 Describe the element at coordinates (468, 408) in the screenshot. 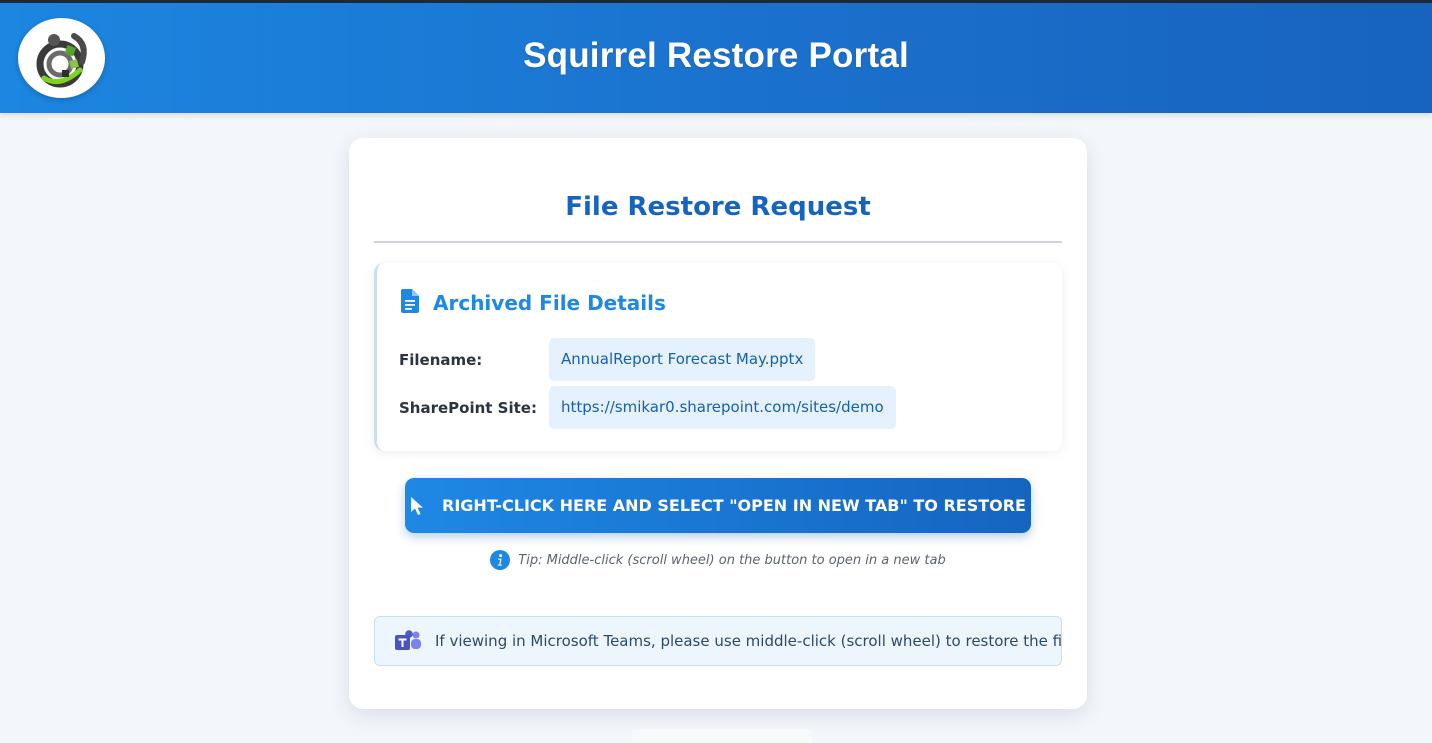

I see `sharepoint-site-label: SharePoint Site:` at that location.